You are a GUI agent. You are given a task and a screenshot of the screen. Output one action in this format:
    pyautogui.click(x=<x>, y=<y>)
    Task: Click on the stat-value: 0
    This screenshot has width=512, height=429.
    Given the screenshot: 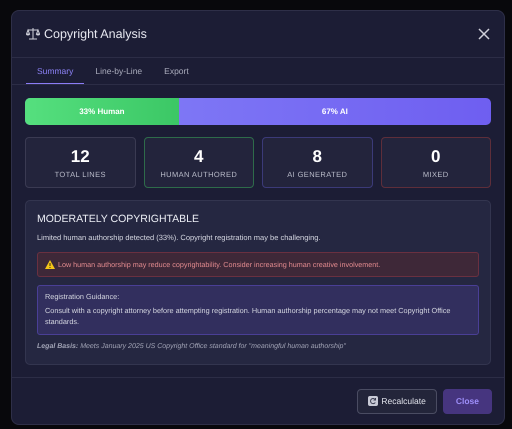 What is the action you would take?
    pyautogui.click(x=435, y=156)
    